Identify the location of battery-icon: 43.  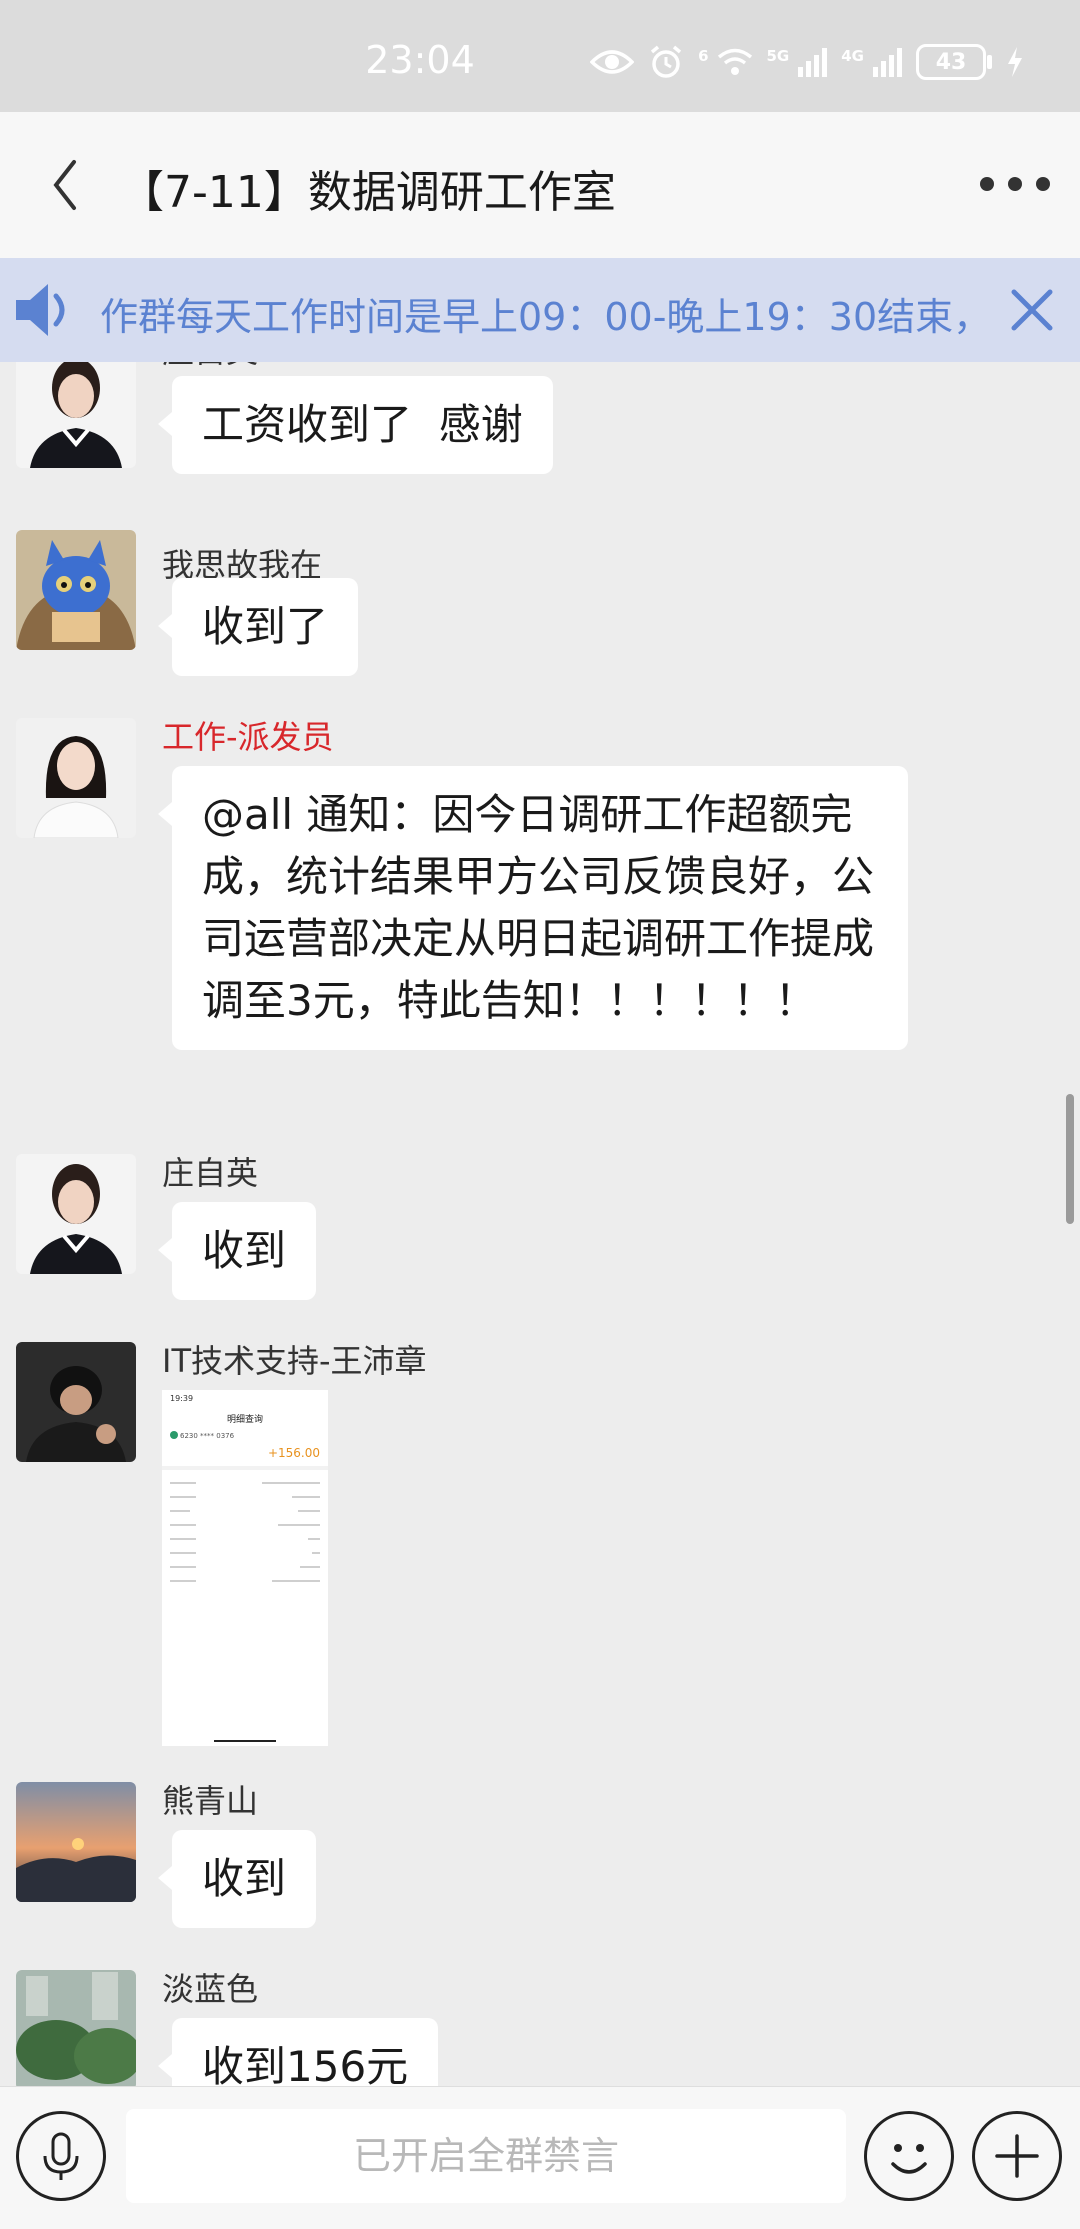
(954, 62).